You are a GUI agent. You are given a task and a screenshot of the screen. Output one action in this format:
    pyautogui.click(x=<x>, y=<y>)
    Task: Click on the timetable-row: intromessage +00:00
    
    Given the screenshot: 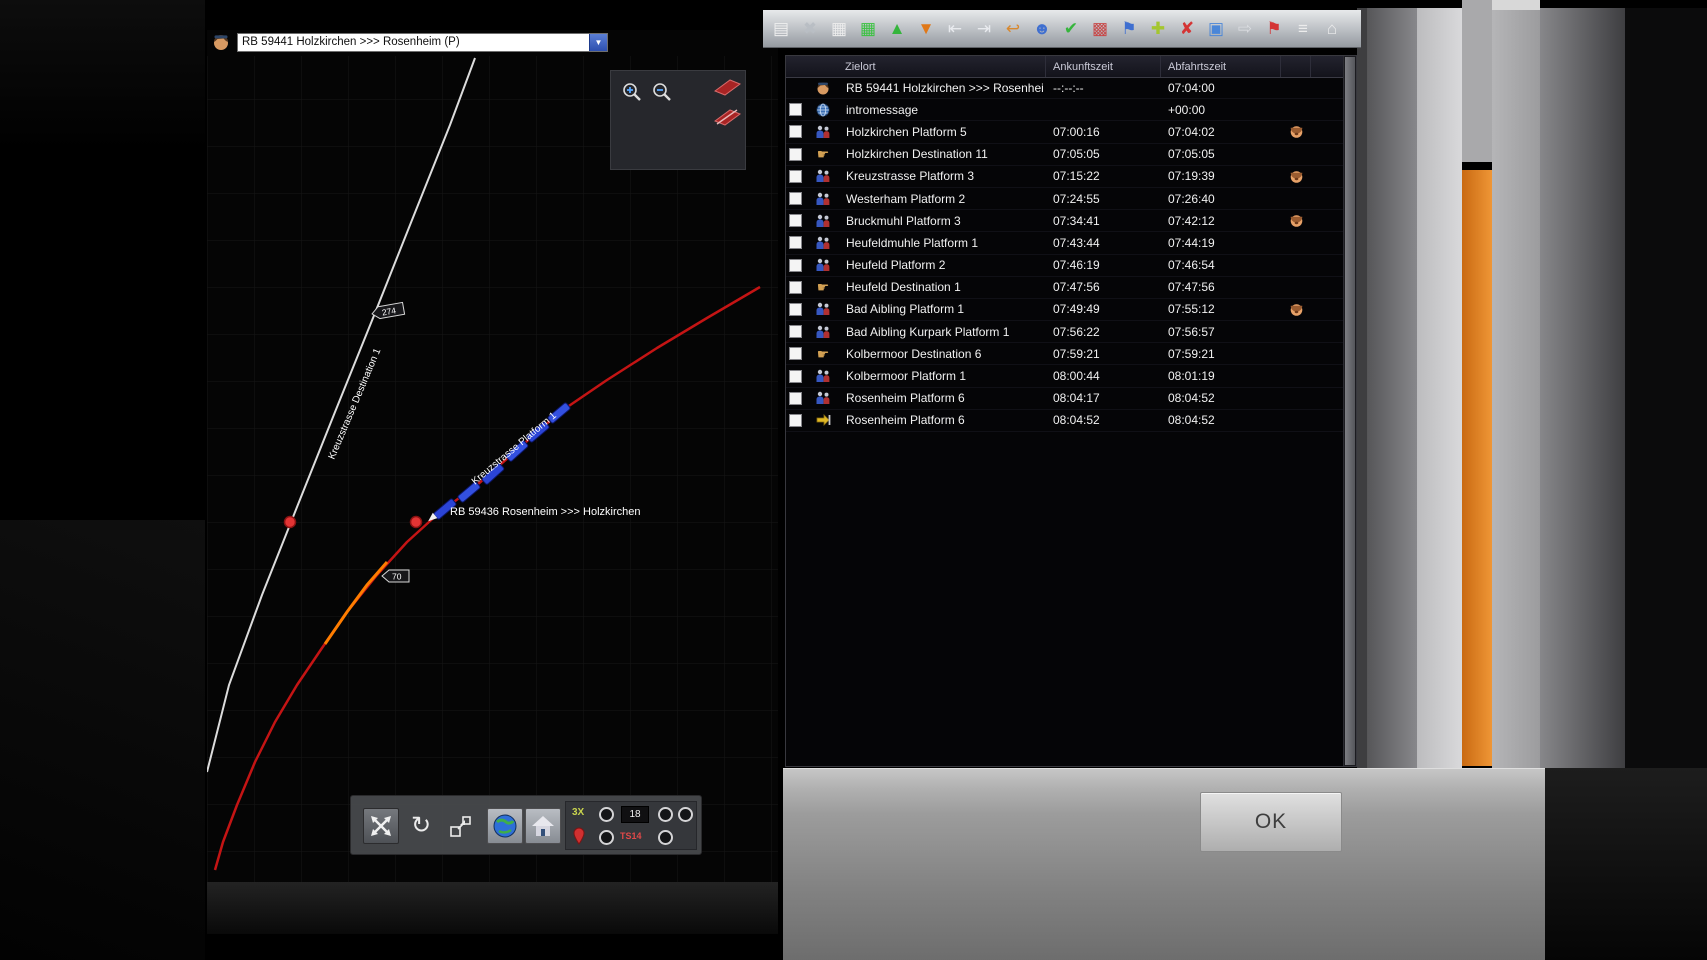 What is the action you would take?
    pyautogui.click(x=1064, y=110)
    